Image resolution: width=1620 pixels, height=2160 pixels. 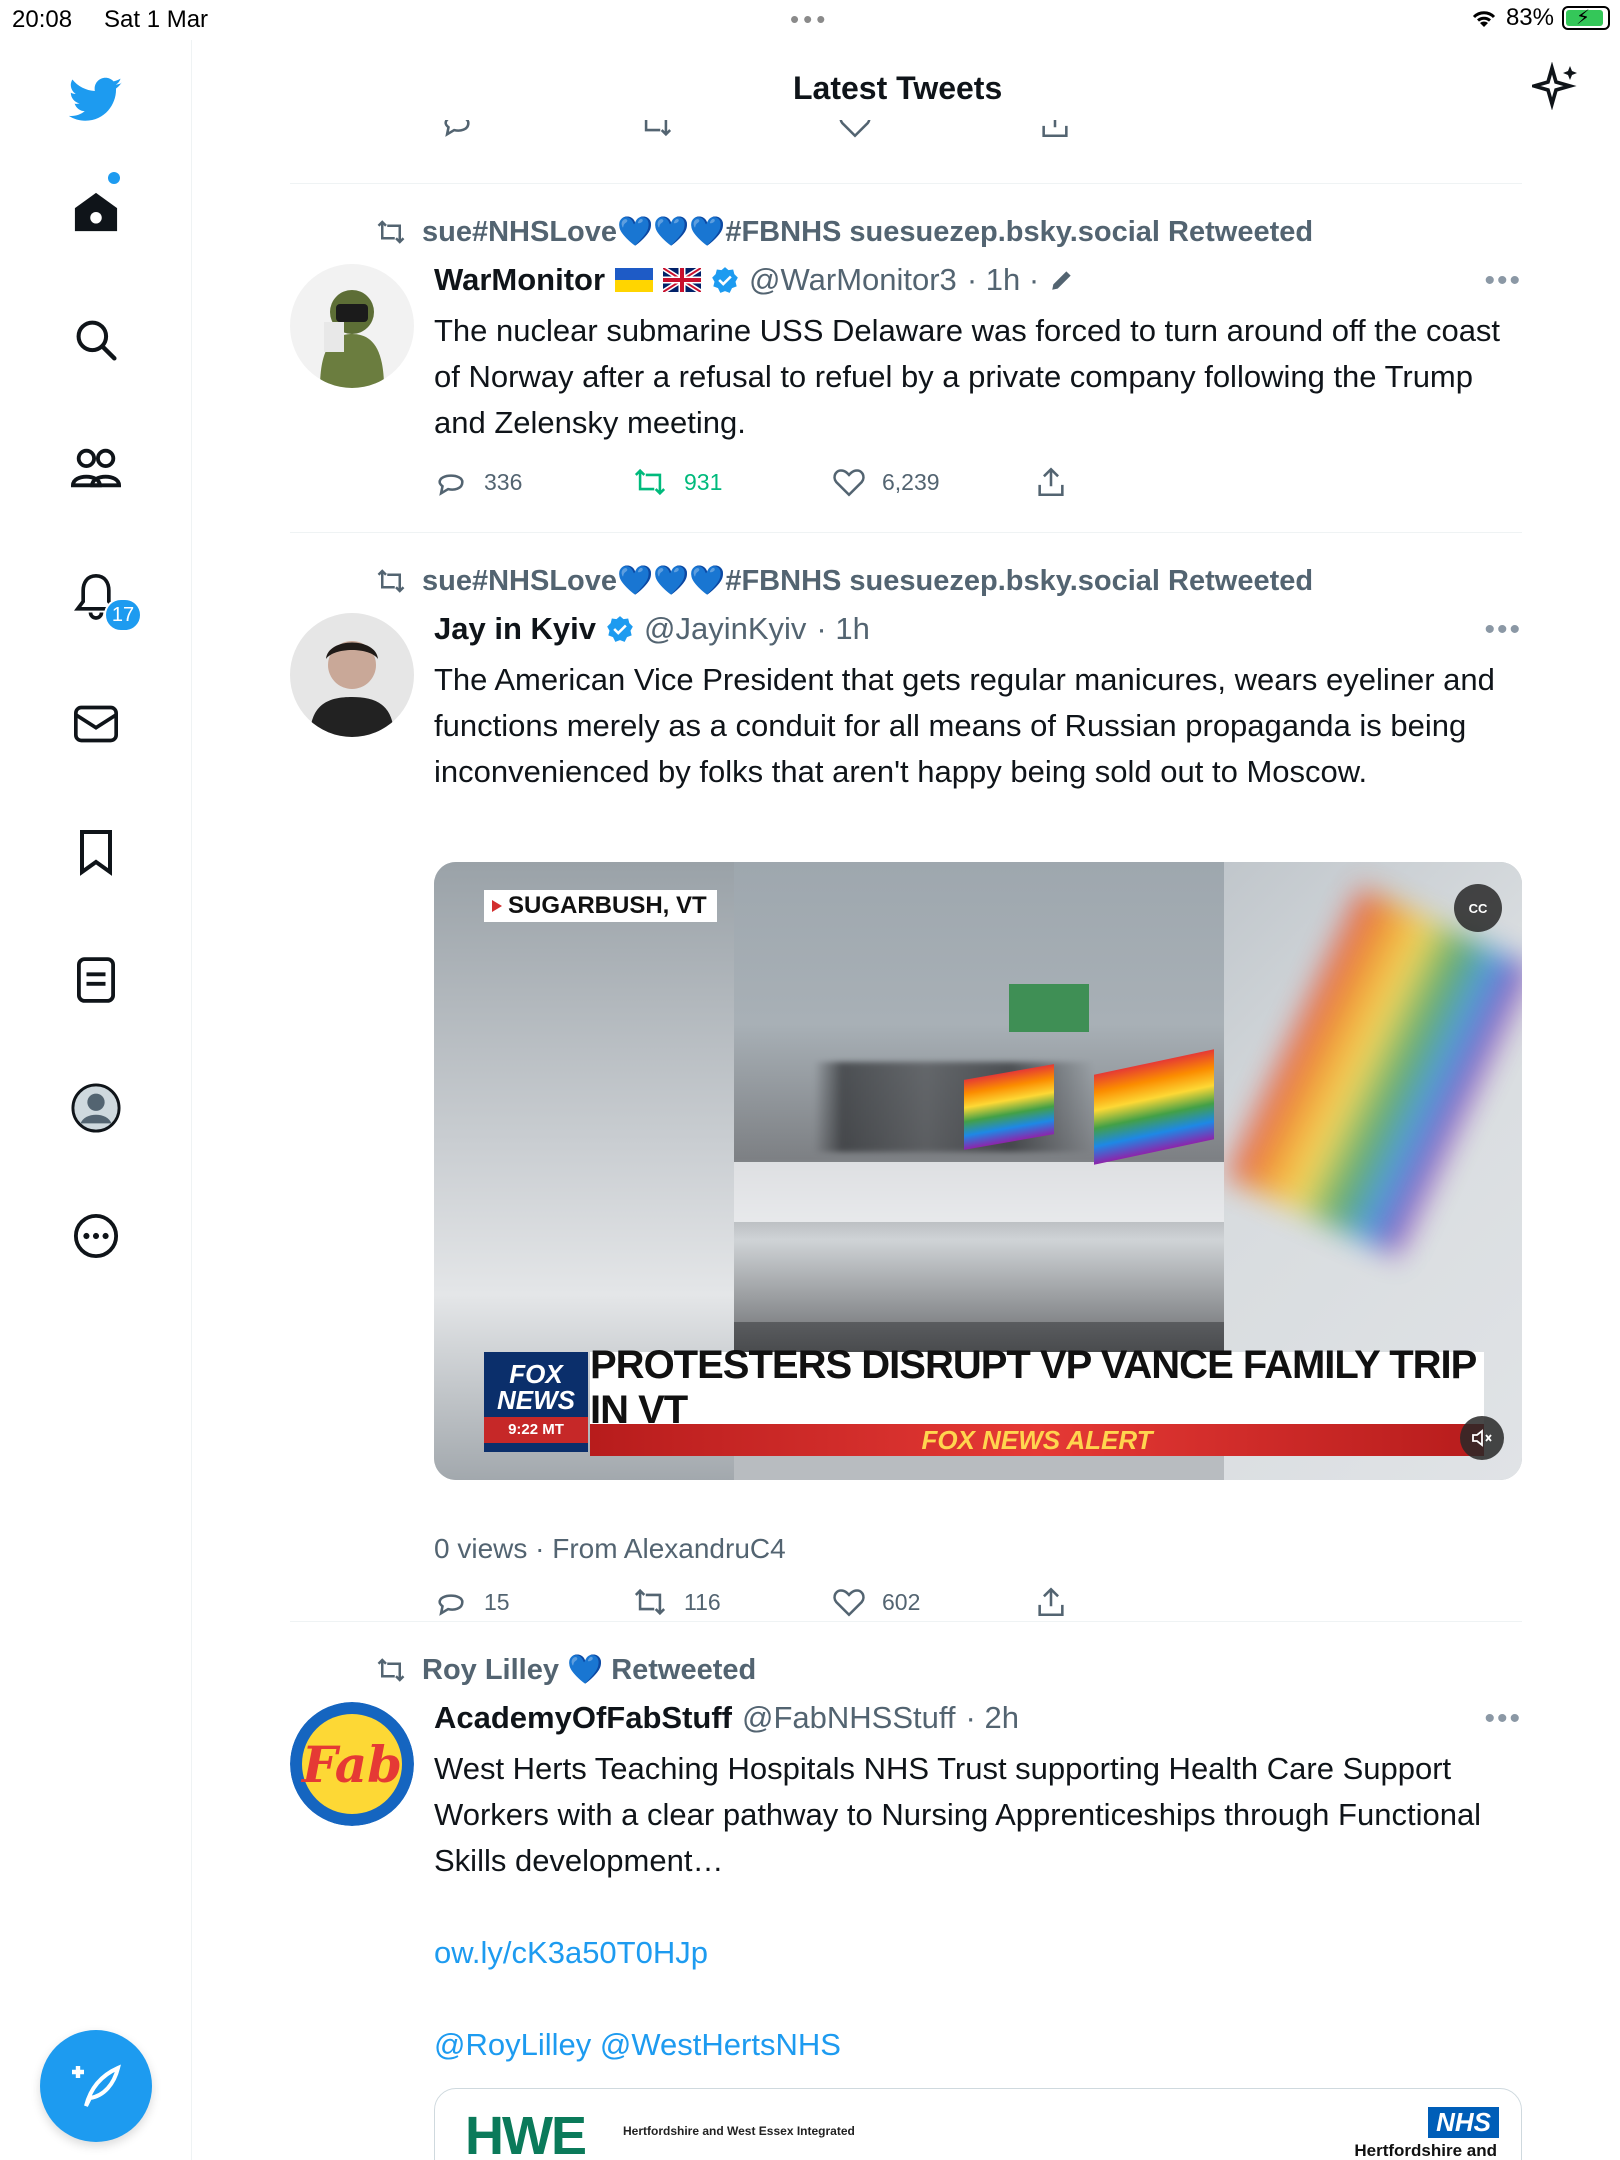 What do you see at coordinates (610, 1548) in the screenshot?
I see `video-views-source: 0 views · From AlexandruC4` at bounding box center [610, 1548].